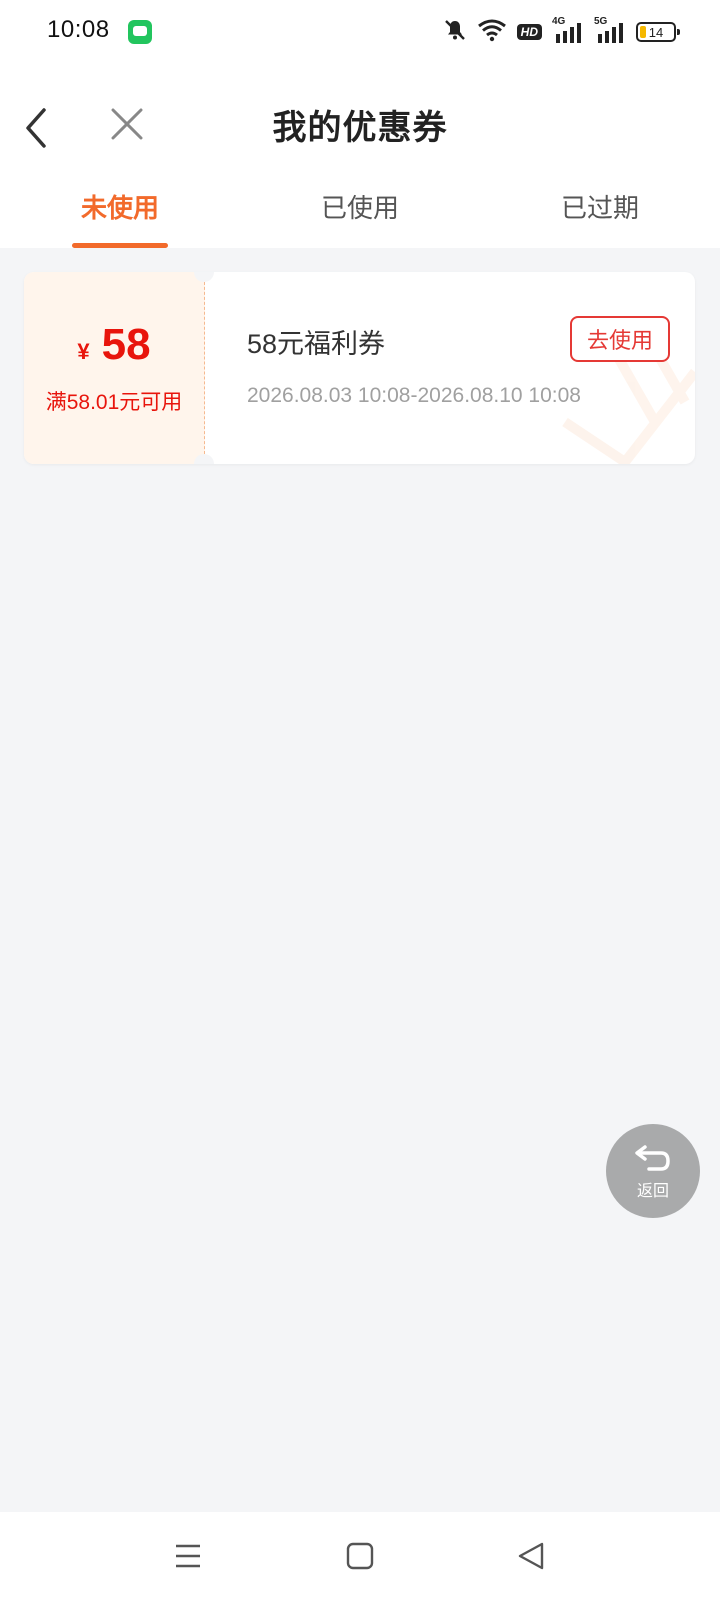  What do you see at coordinates (360, 128) in the screenshot?
I see `page-title: 我的优惠券` at bounding box center [360, 128].